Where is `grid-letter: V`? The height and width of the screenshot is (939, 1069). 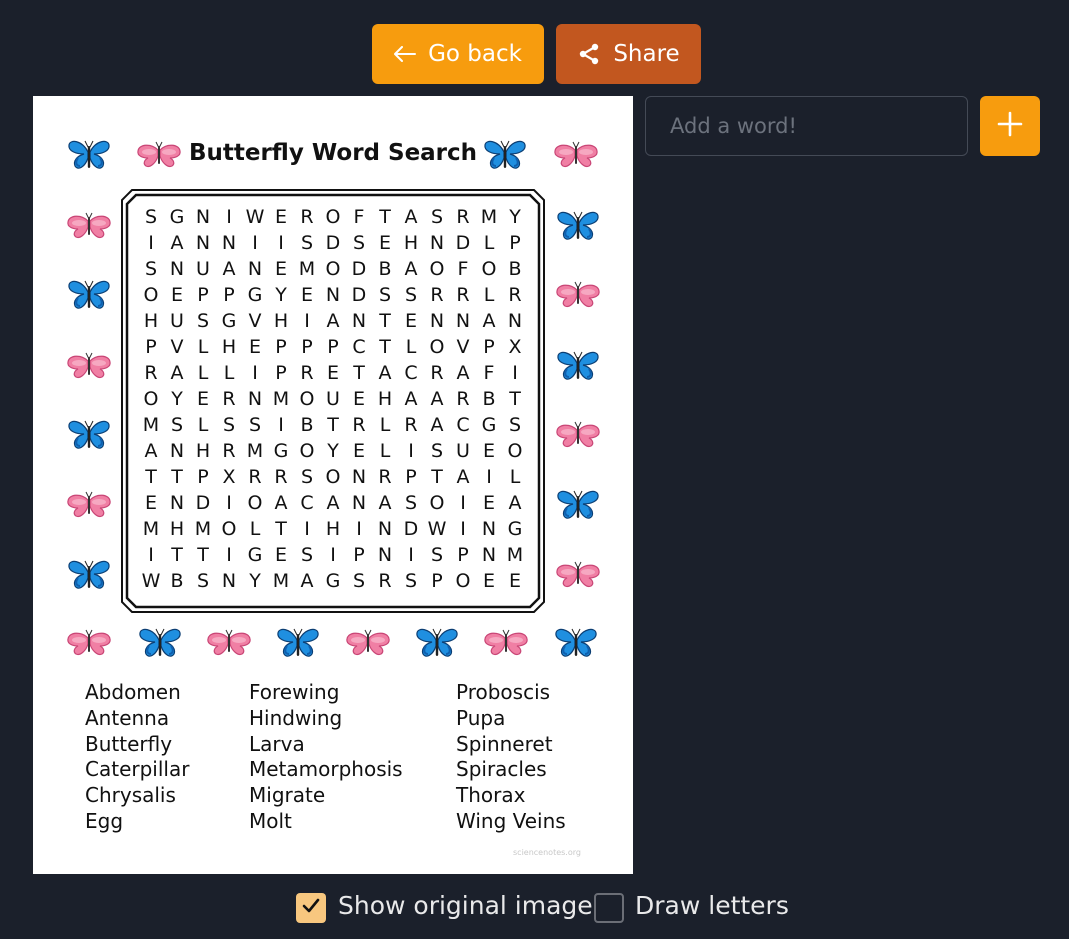
grid-letter: V is located at coordinates (463, 347).